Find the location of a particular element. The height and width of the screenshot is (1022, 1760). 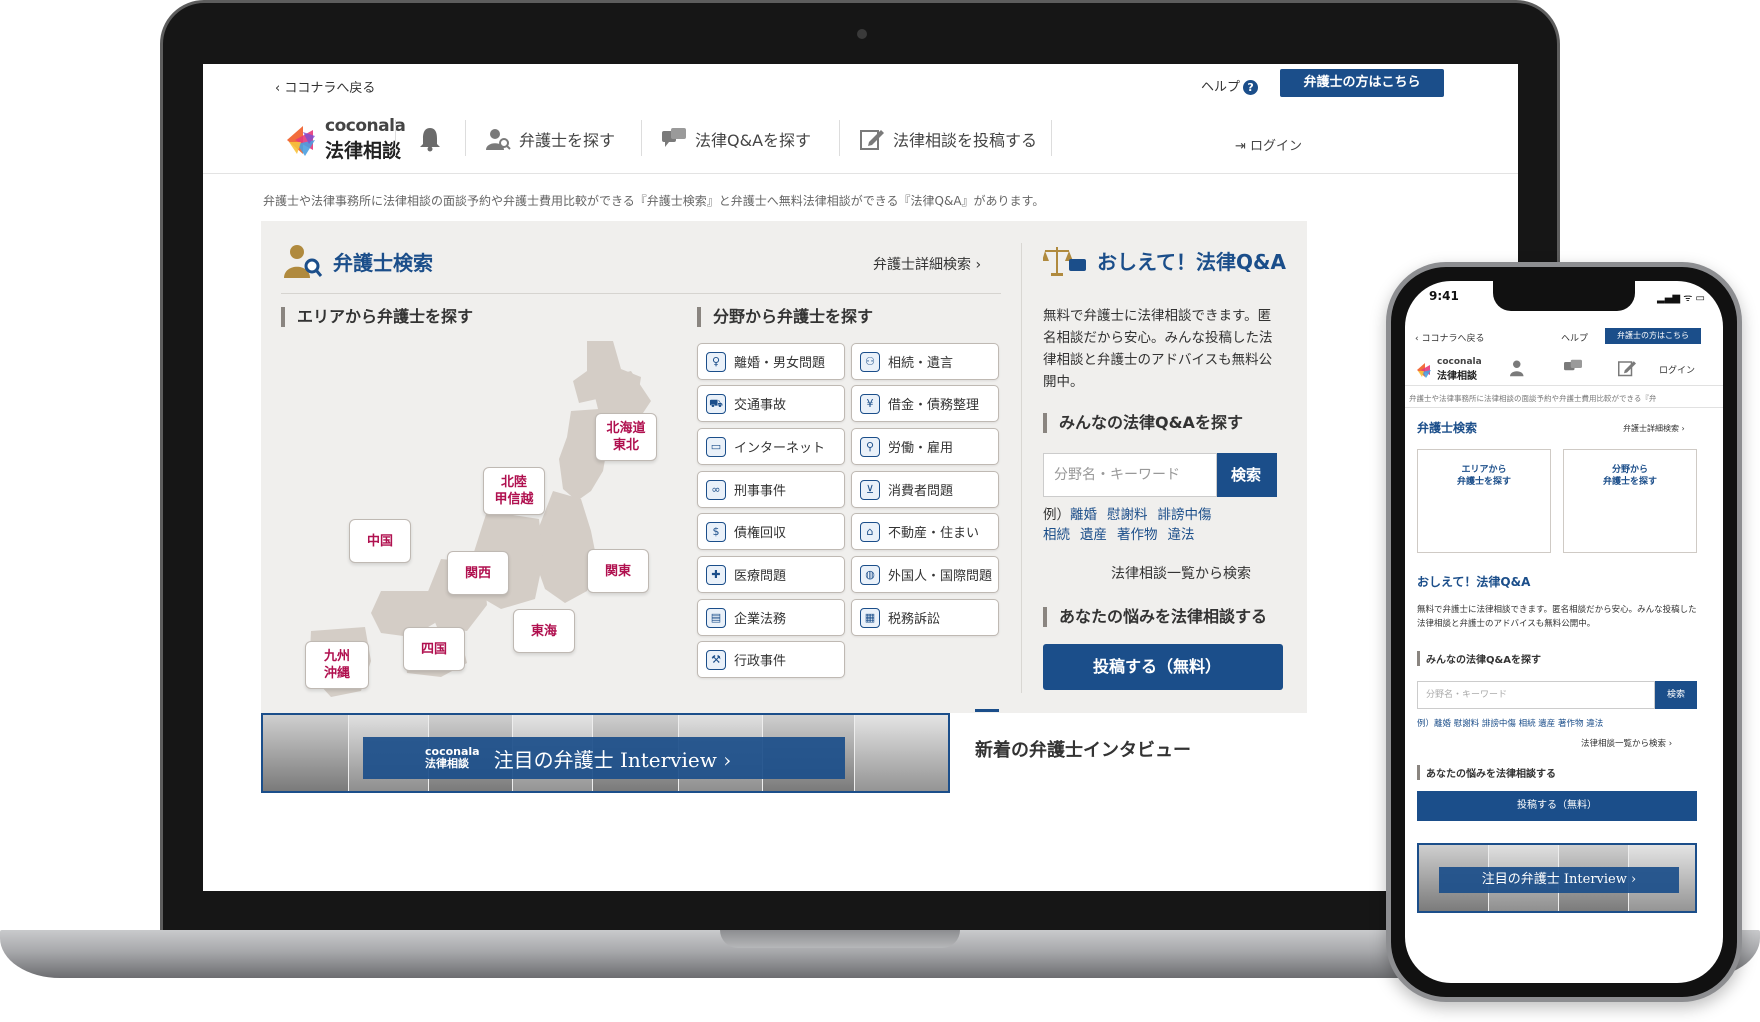

category-button: ∞ 刑事事件 is located at coordinates (771, 489).